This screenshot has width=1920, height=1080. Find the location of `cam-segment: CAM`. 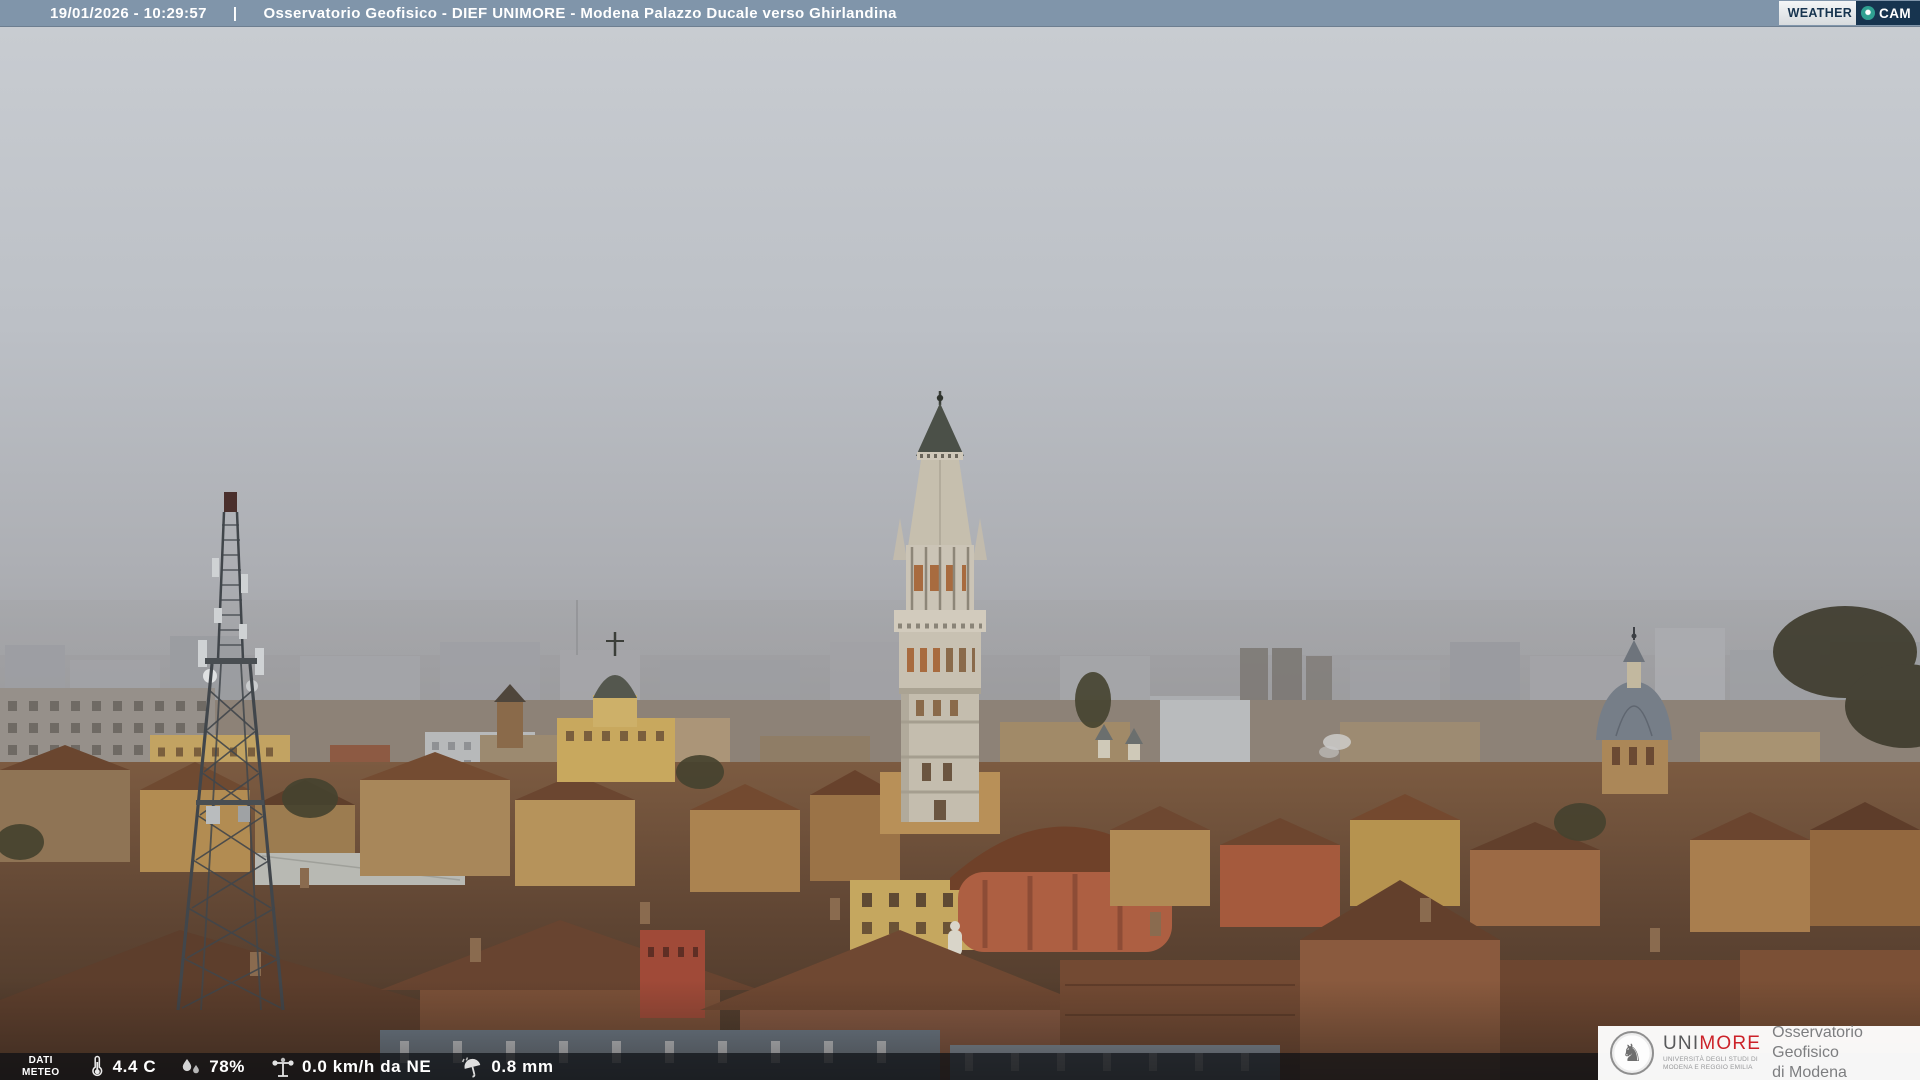

cam-segment: CAM is located at coordinates (1888, 13).